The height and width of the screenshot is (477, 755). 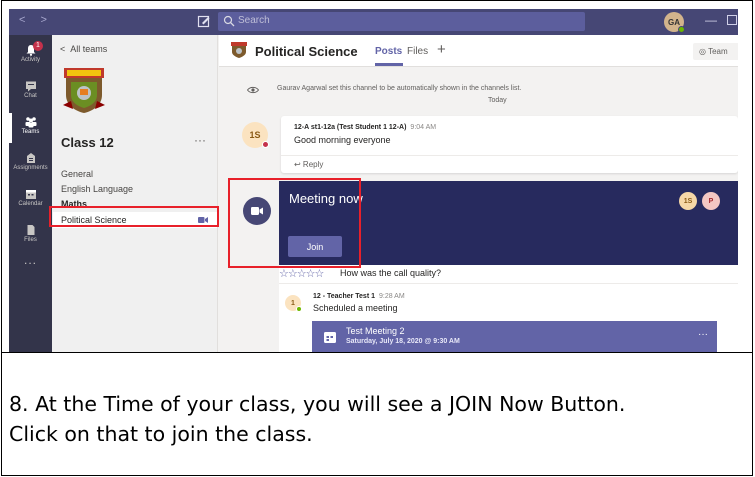 I want to click on team-button: ◎ Team, so click(x=715, y=51).